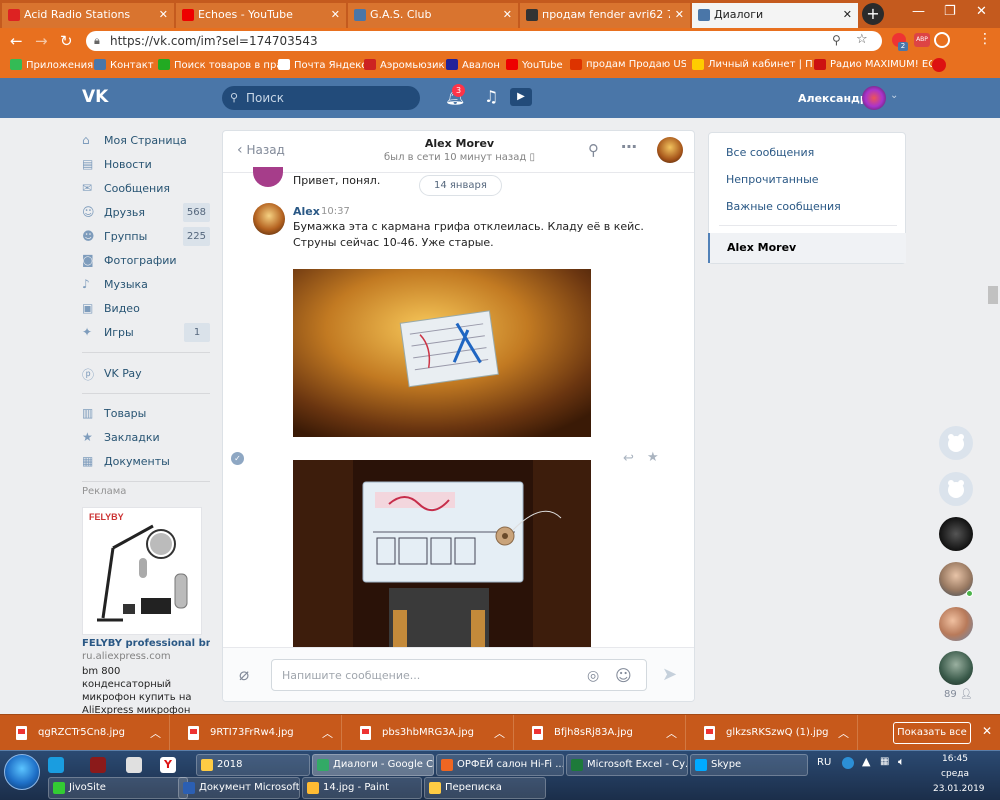  Describe the element at coordinates (959, 774) in the screenshot. I see `taskbar-clock: 16:45 среда 23.01.2019` at that location.